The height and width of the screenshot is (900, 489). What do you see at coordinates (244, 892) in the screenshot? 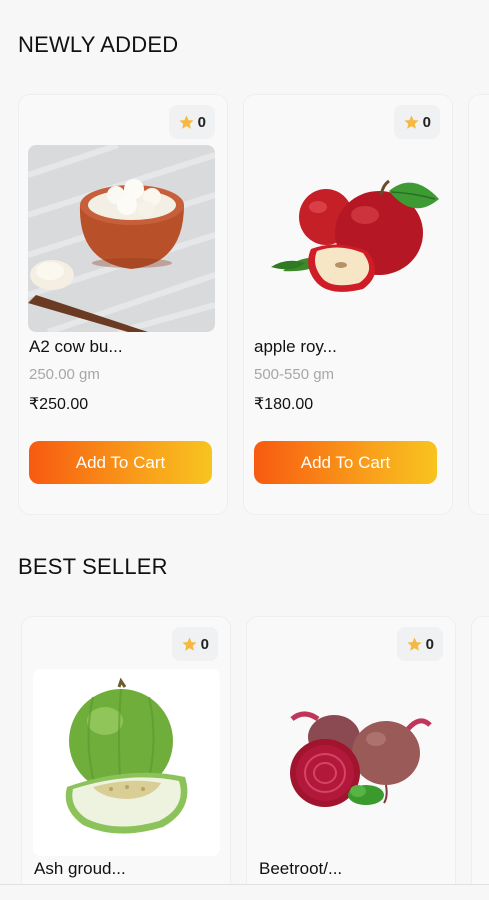
I see `bottom-edge-bar` at bounding box center [244, 892].